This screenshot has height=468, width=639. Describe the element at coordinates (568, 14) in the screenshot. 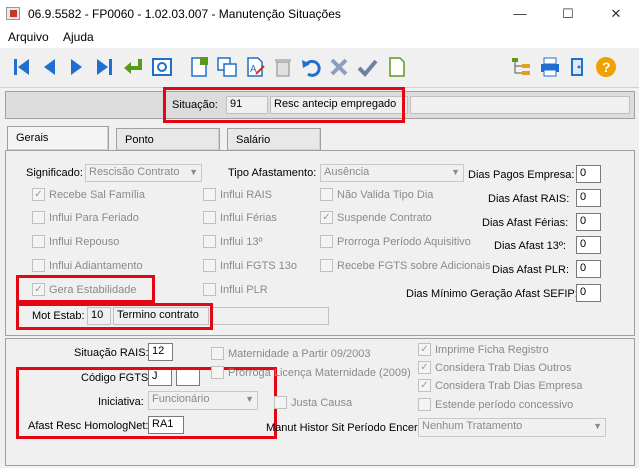

I see `maximize-button: ☐` at that location.